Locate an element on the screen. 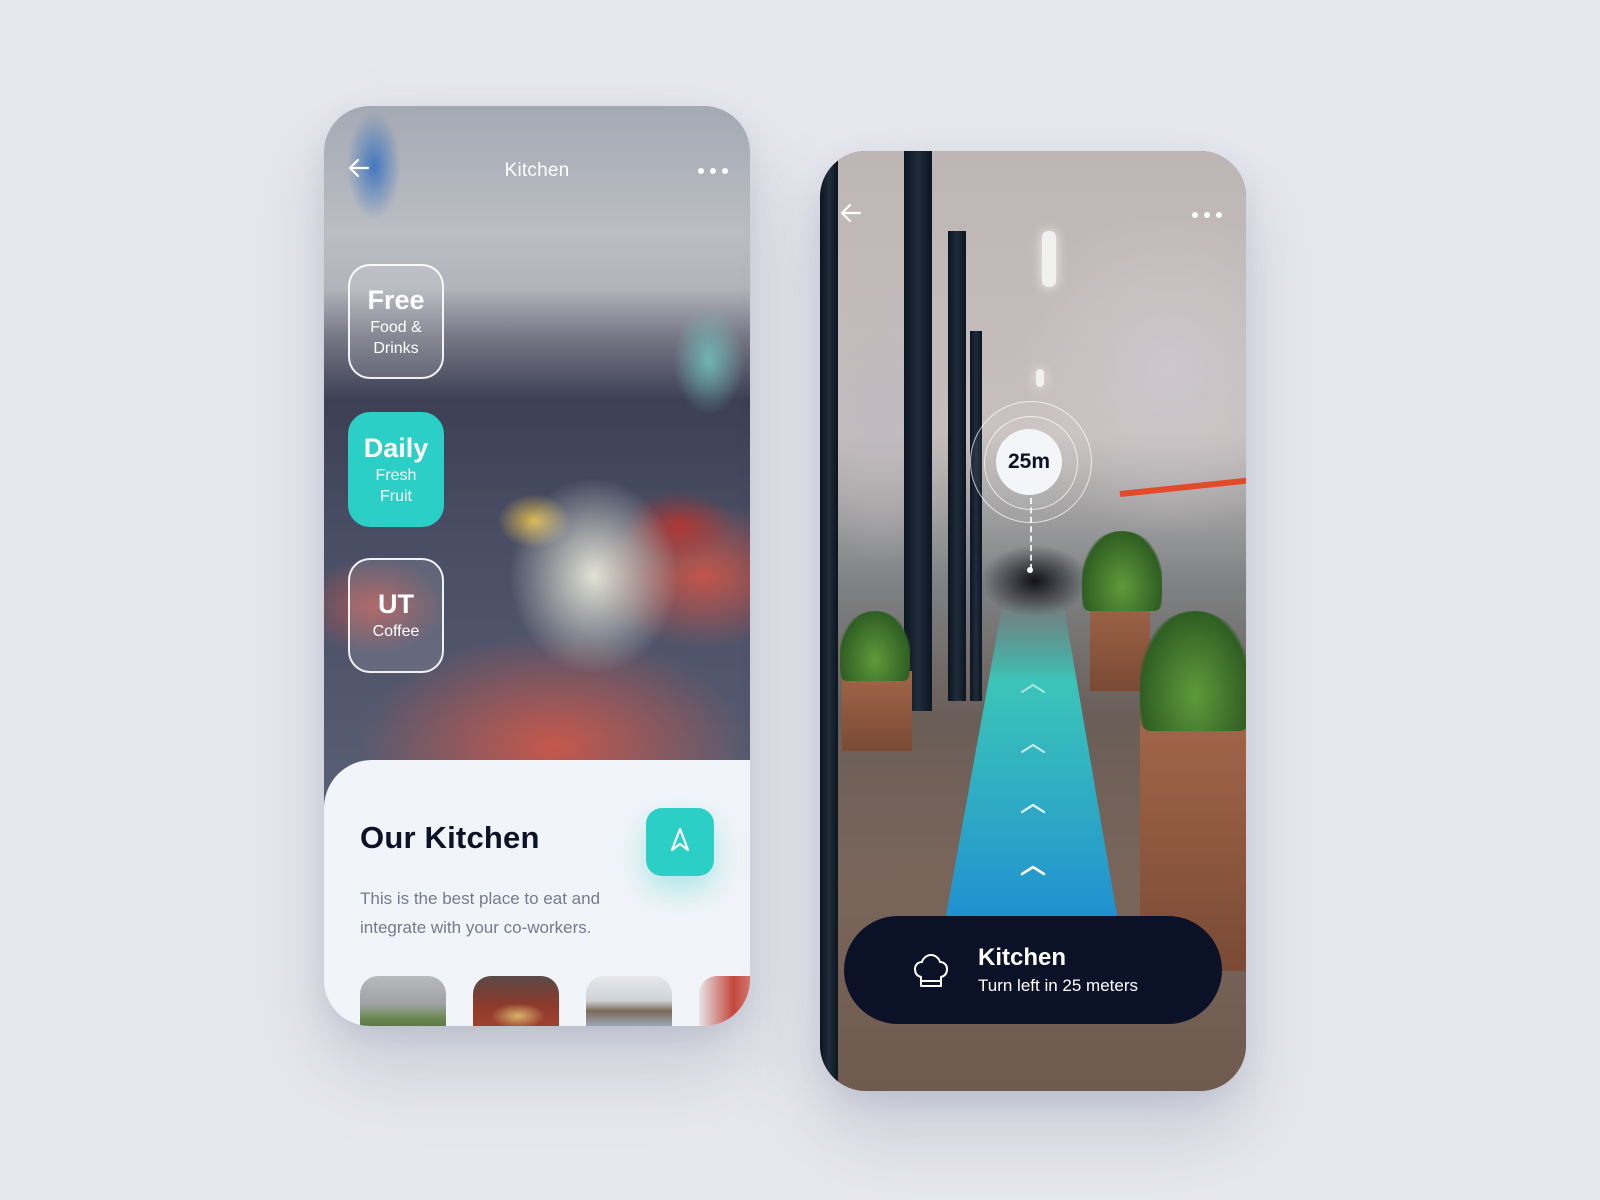  chip-daily-fresh-fruit: Daily Fresh Fruit is located at coordinates (396, 469).